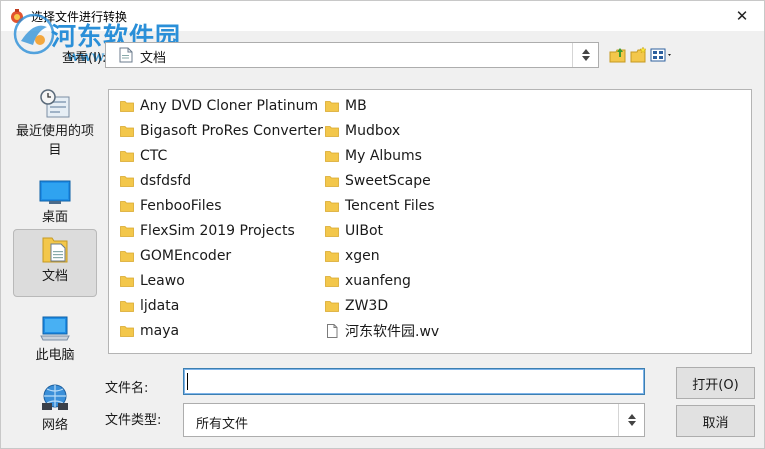 The height and width of the screenshot is (449, 765). What do you see at coordinates (382, 255) in the screenshot?
I see `folder-item: xgen` at bounding box center [382, 255].